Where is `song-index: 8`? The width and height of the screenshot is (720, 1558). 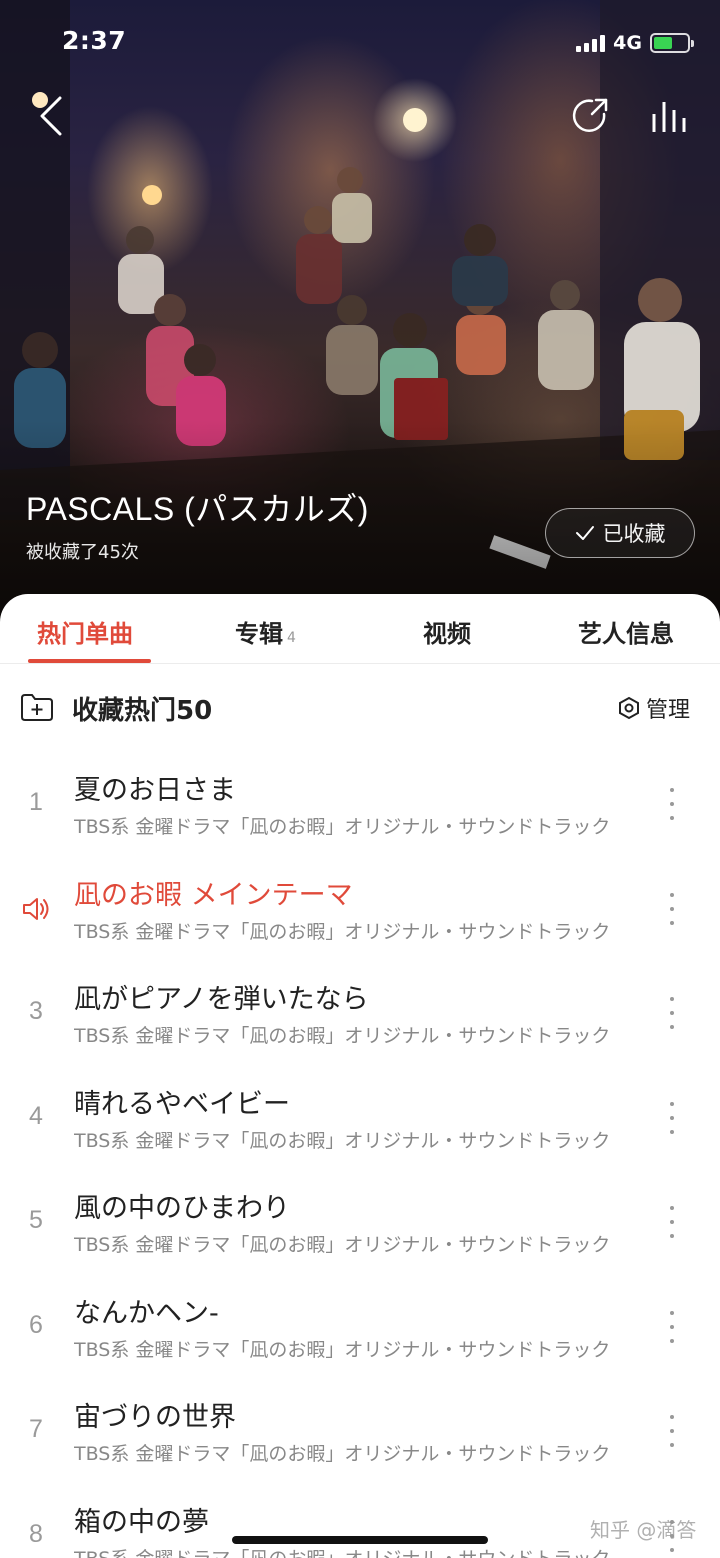
song-index: 8 is located at coordinates (36, 1533).